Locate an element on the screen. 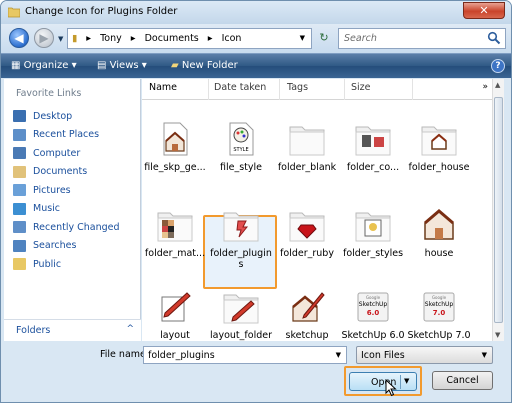 This screenshot has width=512, height=403. views-menu: ▤ Views ▾ is located at coordinates (122, 65).